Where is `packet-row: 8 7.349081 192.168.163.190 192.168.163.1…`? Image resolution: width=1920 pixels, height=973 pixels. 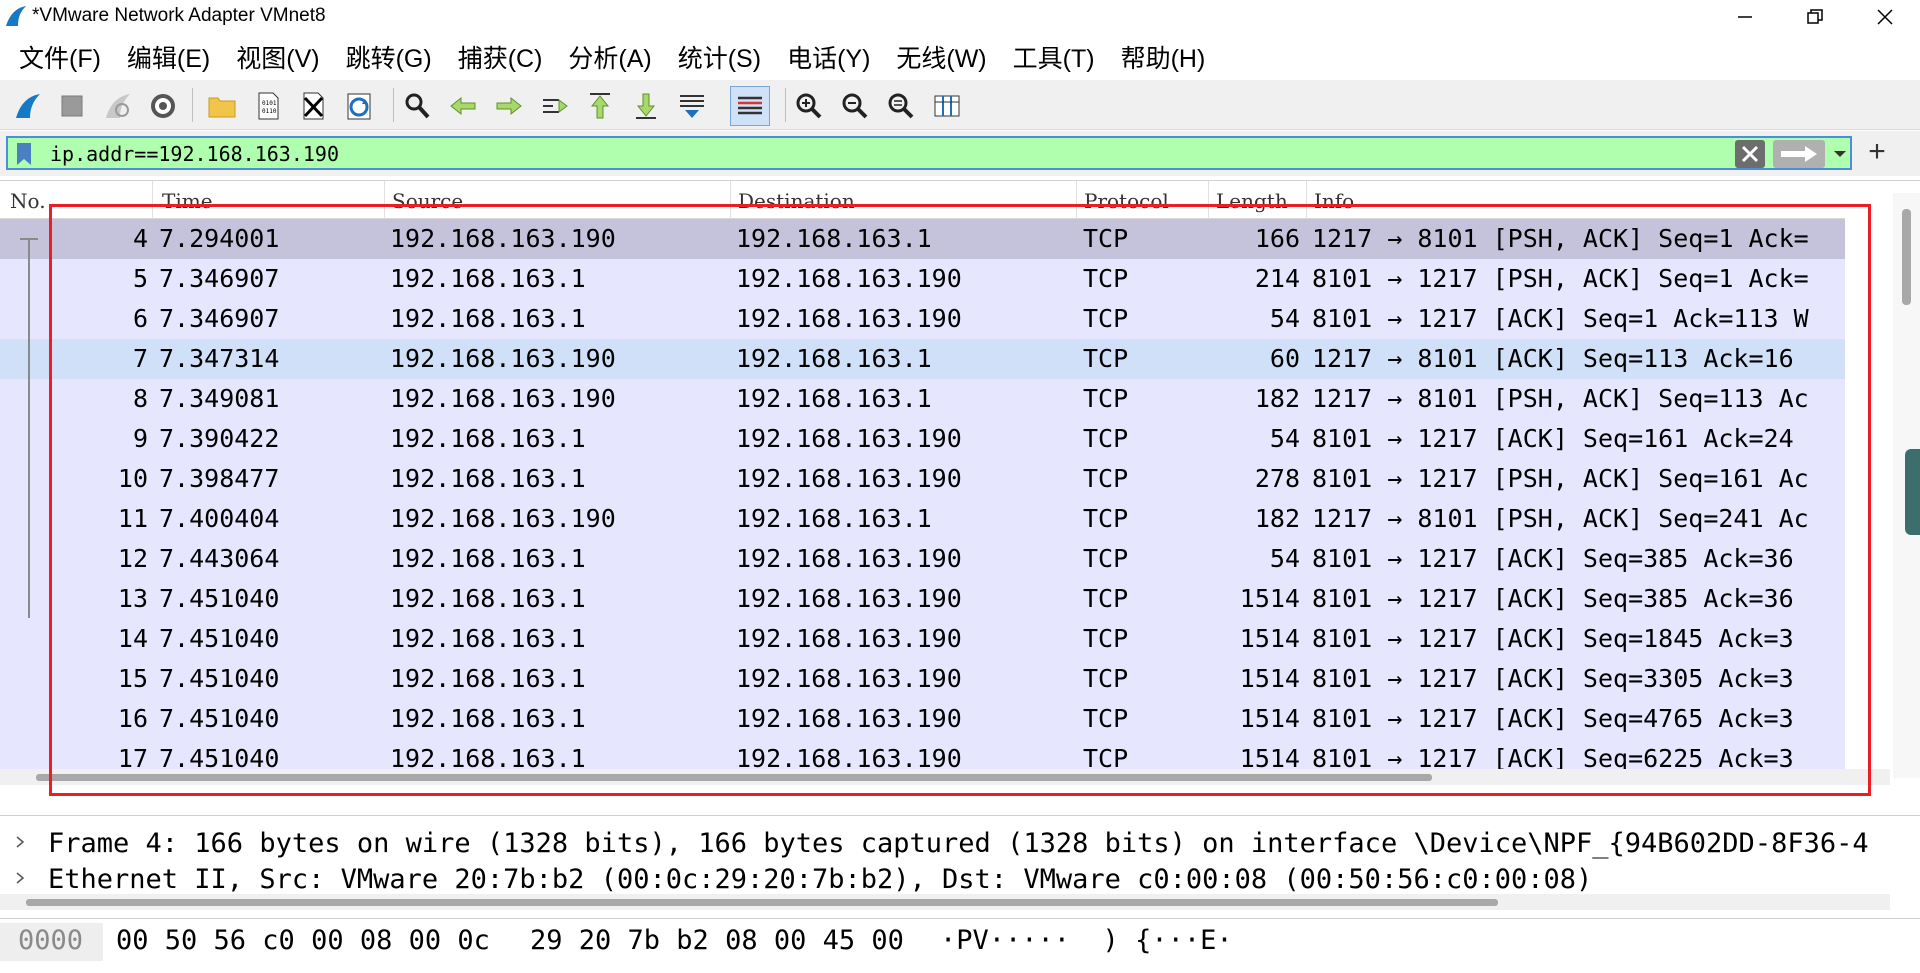
packet-row: 8 7.349081 192.168.163.190 192.168.163.1… is located at coordinates (922, 399).